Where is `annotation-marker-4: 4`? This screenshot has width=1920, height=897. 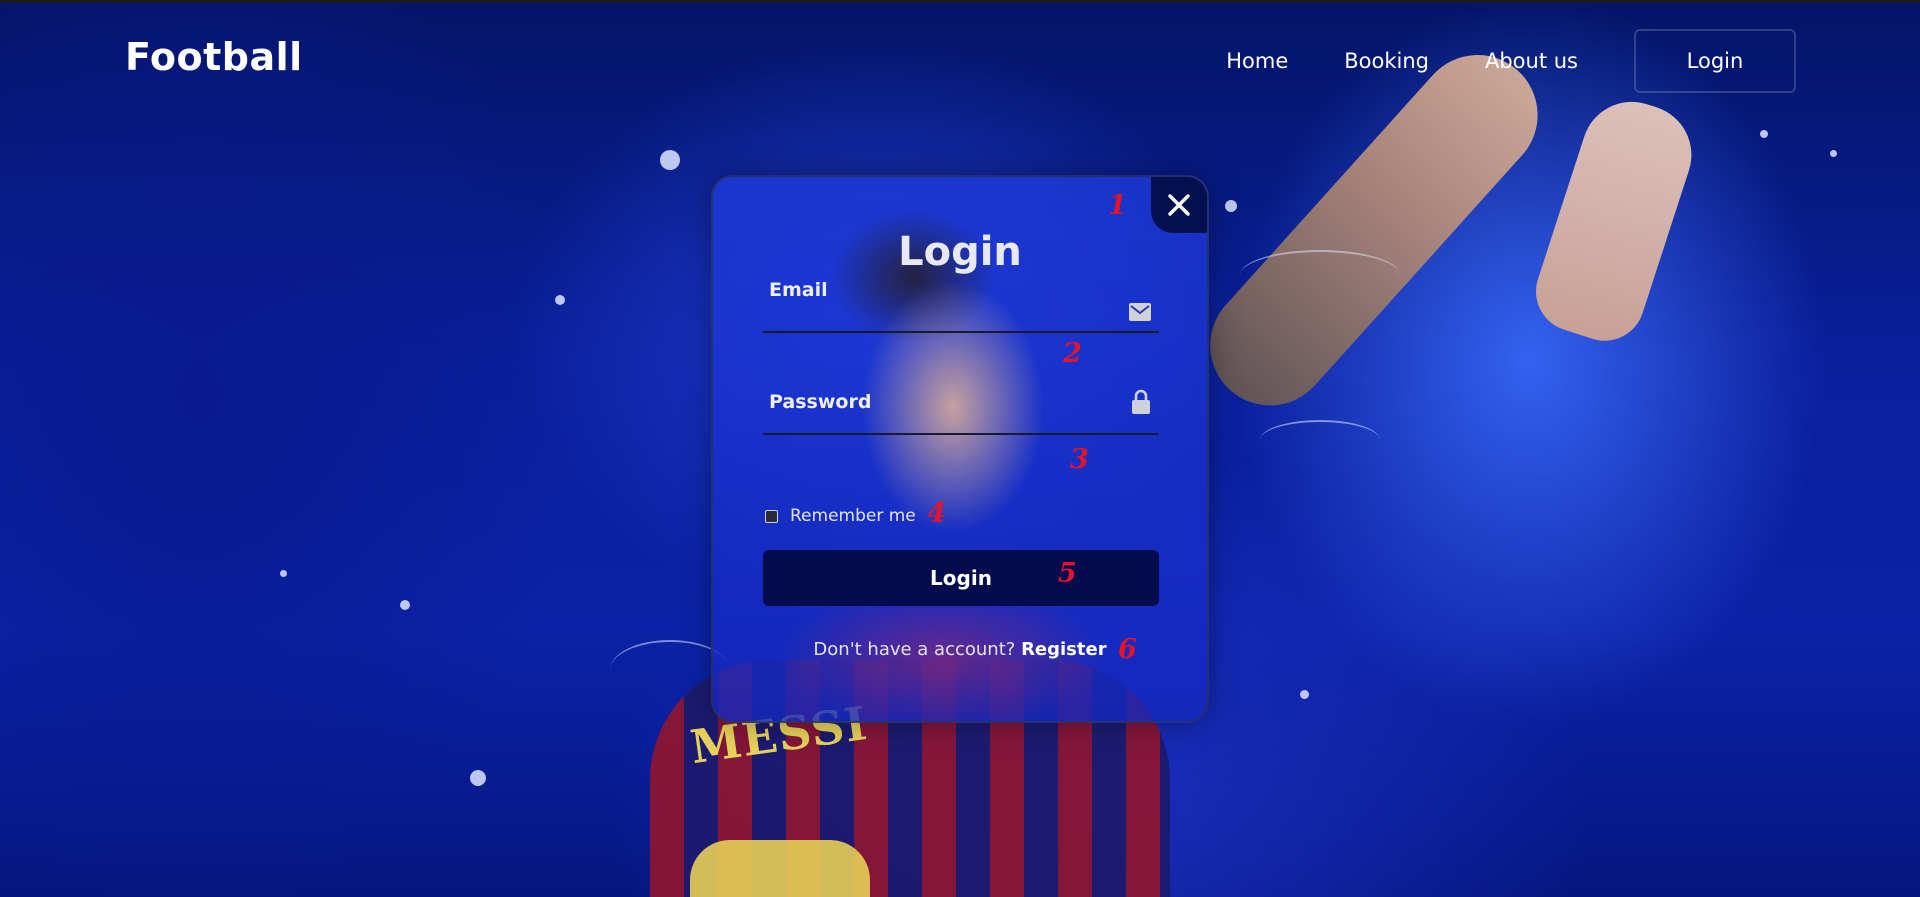
annotation-marker-4: 4 is located at coordinates (936, 513).